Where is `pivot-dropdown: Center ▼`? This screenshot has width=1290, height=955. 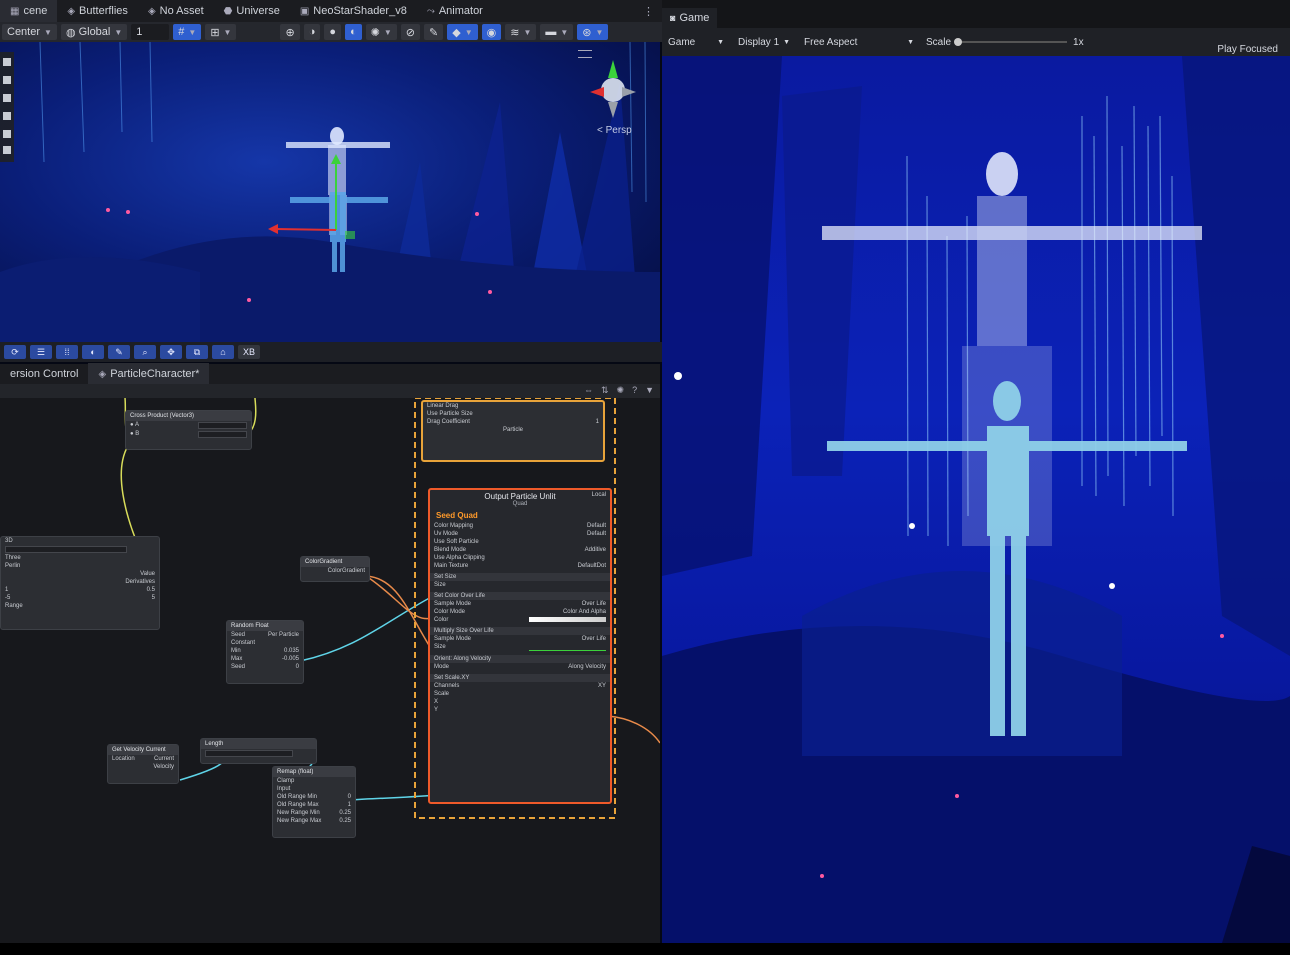
pivot-dropdown: Center ▼ is located at coordinates (29, 32).